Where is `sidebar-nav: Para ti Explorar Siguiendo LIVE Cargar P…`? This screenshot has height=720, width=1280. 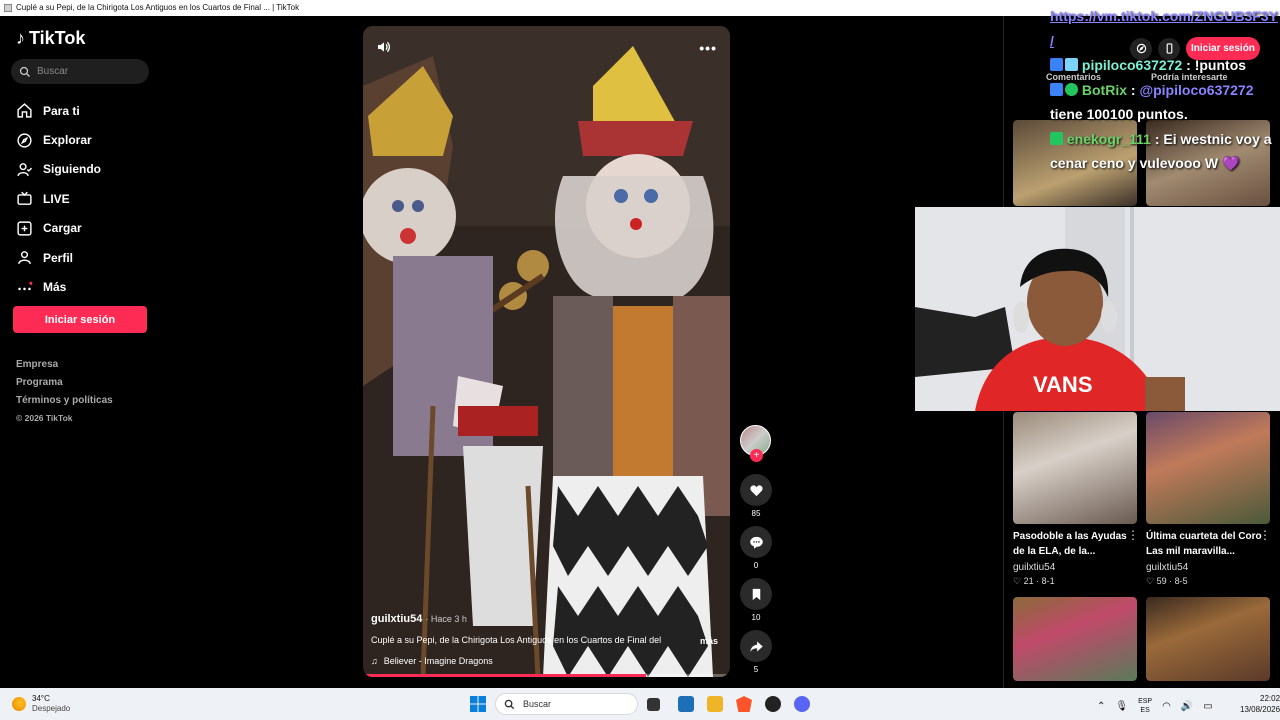 sidebar-nav: Para ti Explorar Siguiendo LIVE Cargar P… is located at coordinates (58, 199).